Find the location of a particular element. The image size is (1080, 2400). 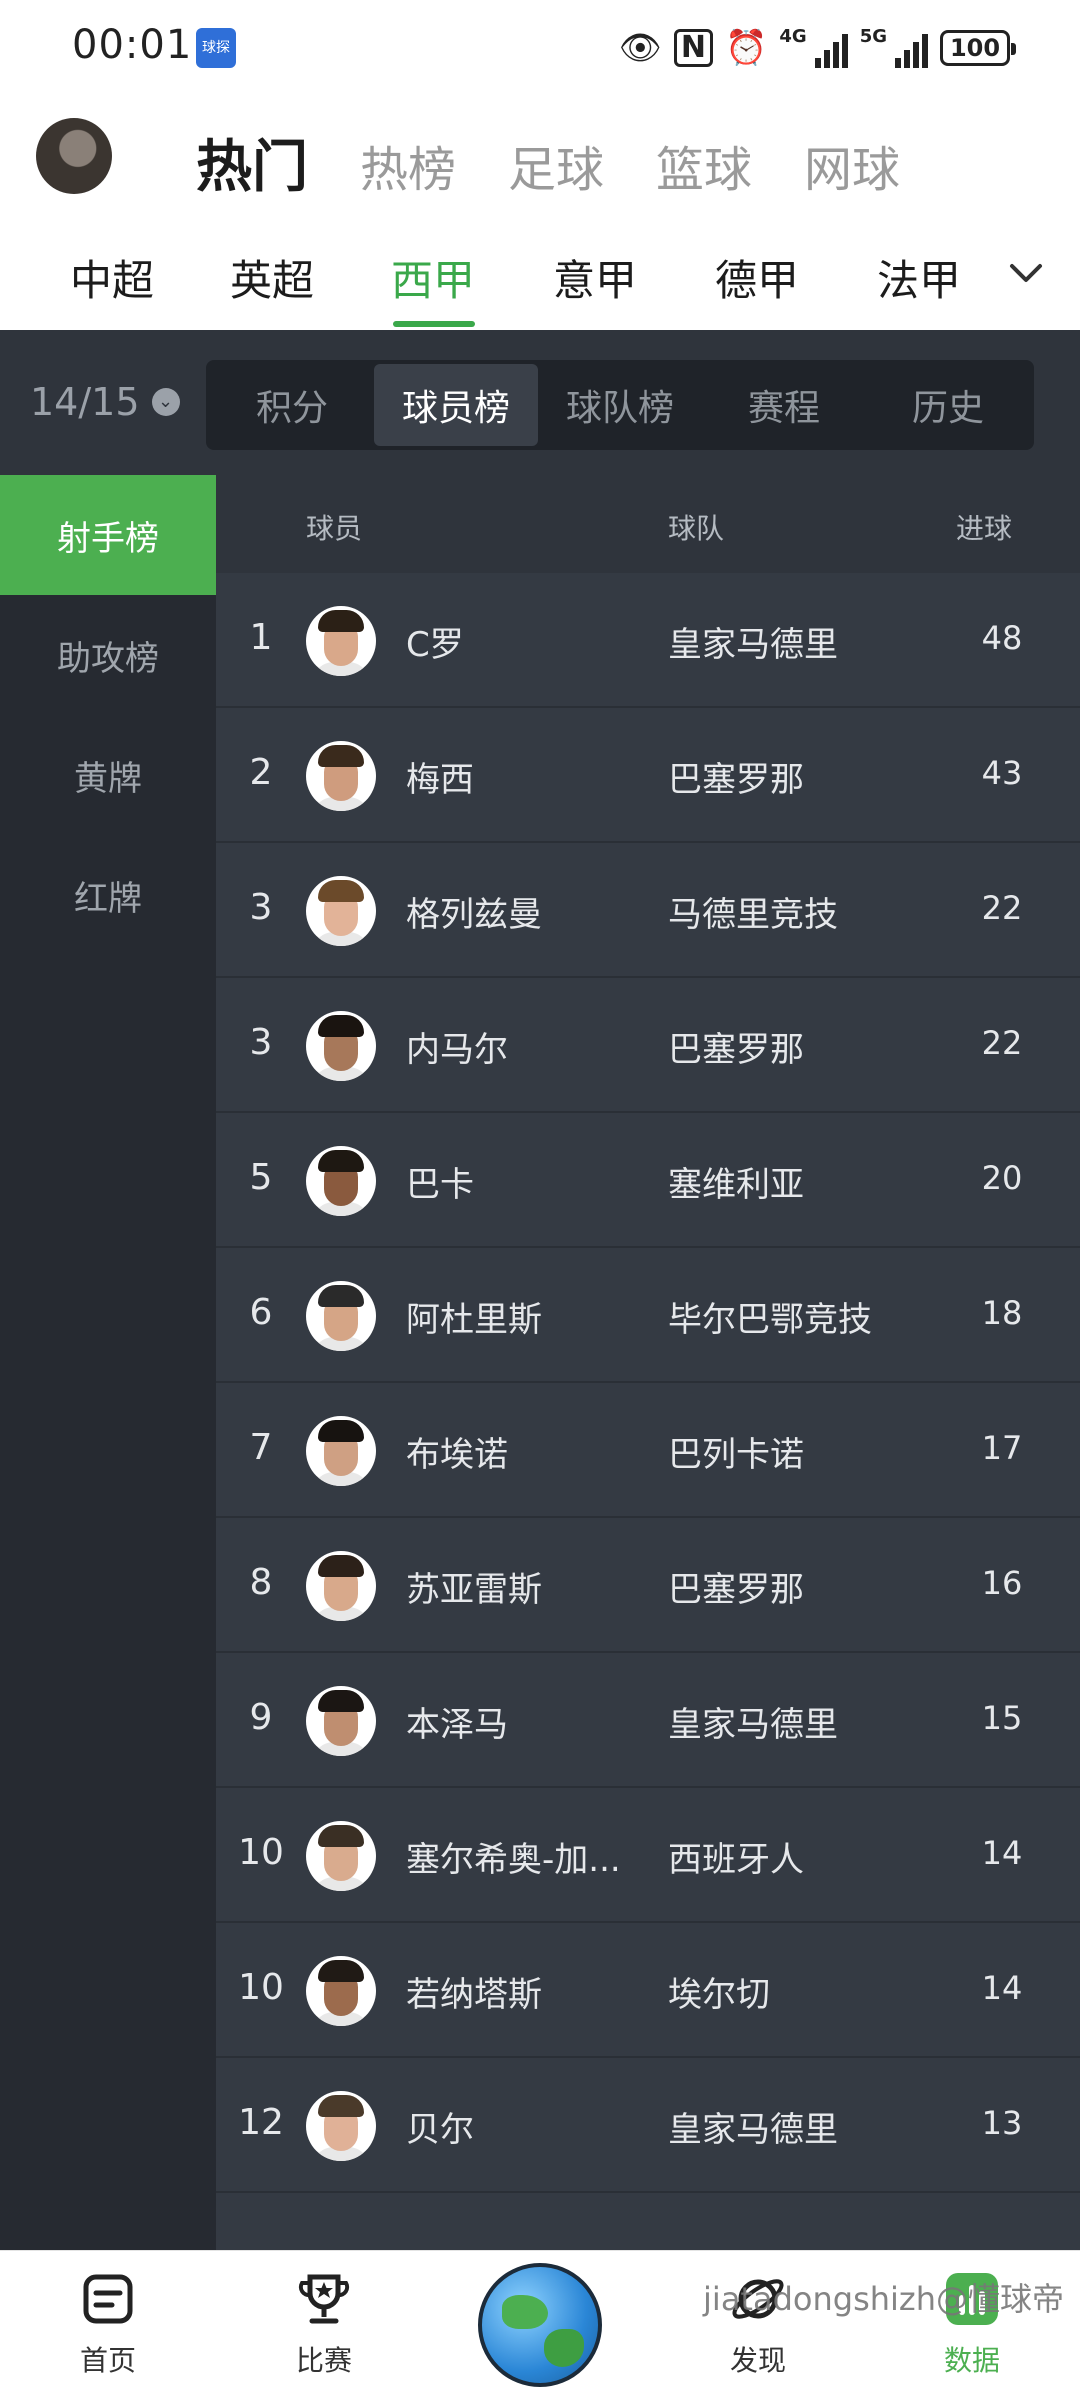

table-row: 10 若纳塔斯 埃尔切 14 is located at coordinates (648, 1990).